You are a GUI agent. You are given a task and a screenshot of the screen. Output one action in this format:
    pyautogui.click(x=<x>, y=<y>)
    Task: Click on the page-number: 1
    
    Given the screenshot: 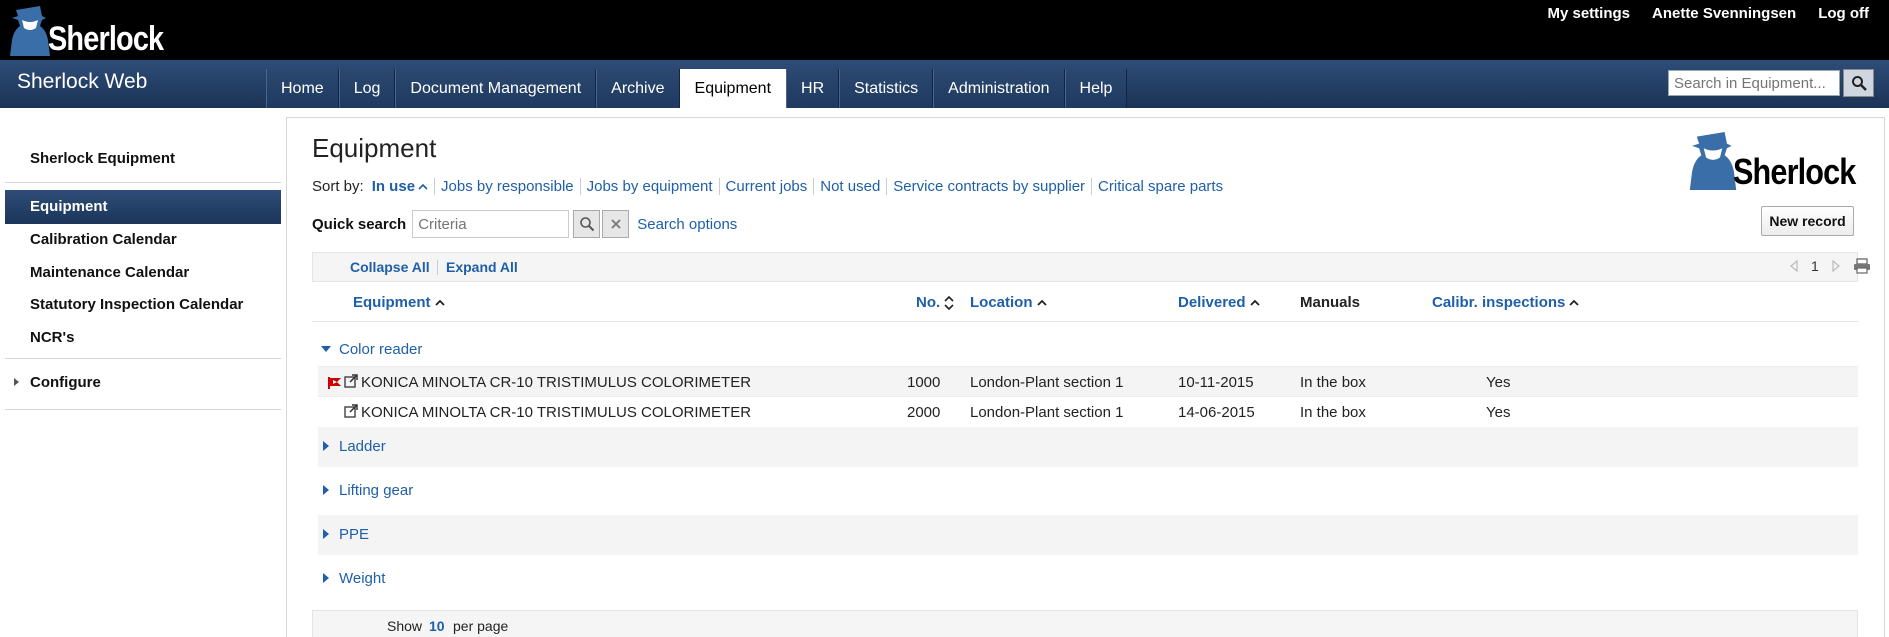 What is the action you would take?
    pyautogui.click(x=1815, y=266)
    